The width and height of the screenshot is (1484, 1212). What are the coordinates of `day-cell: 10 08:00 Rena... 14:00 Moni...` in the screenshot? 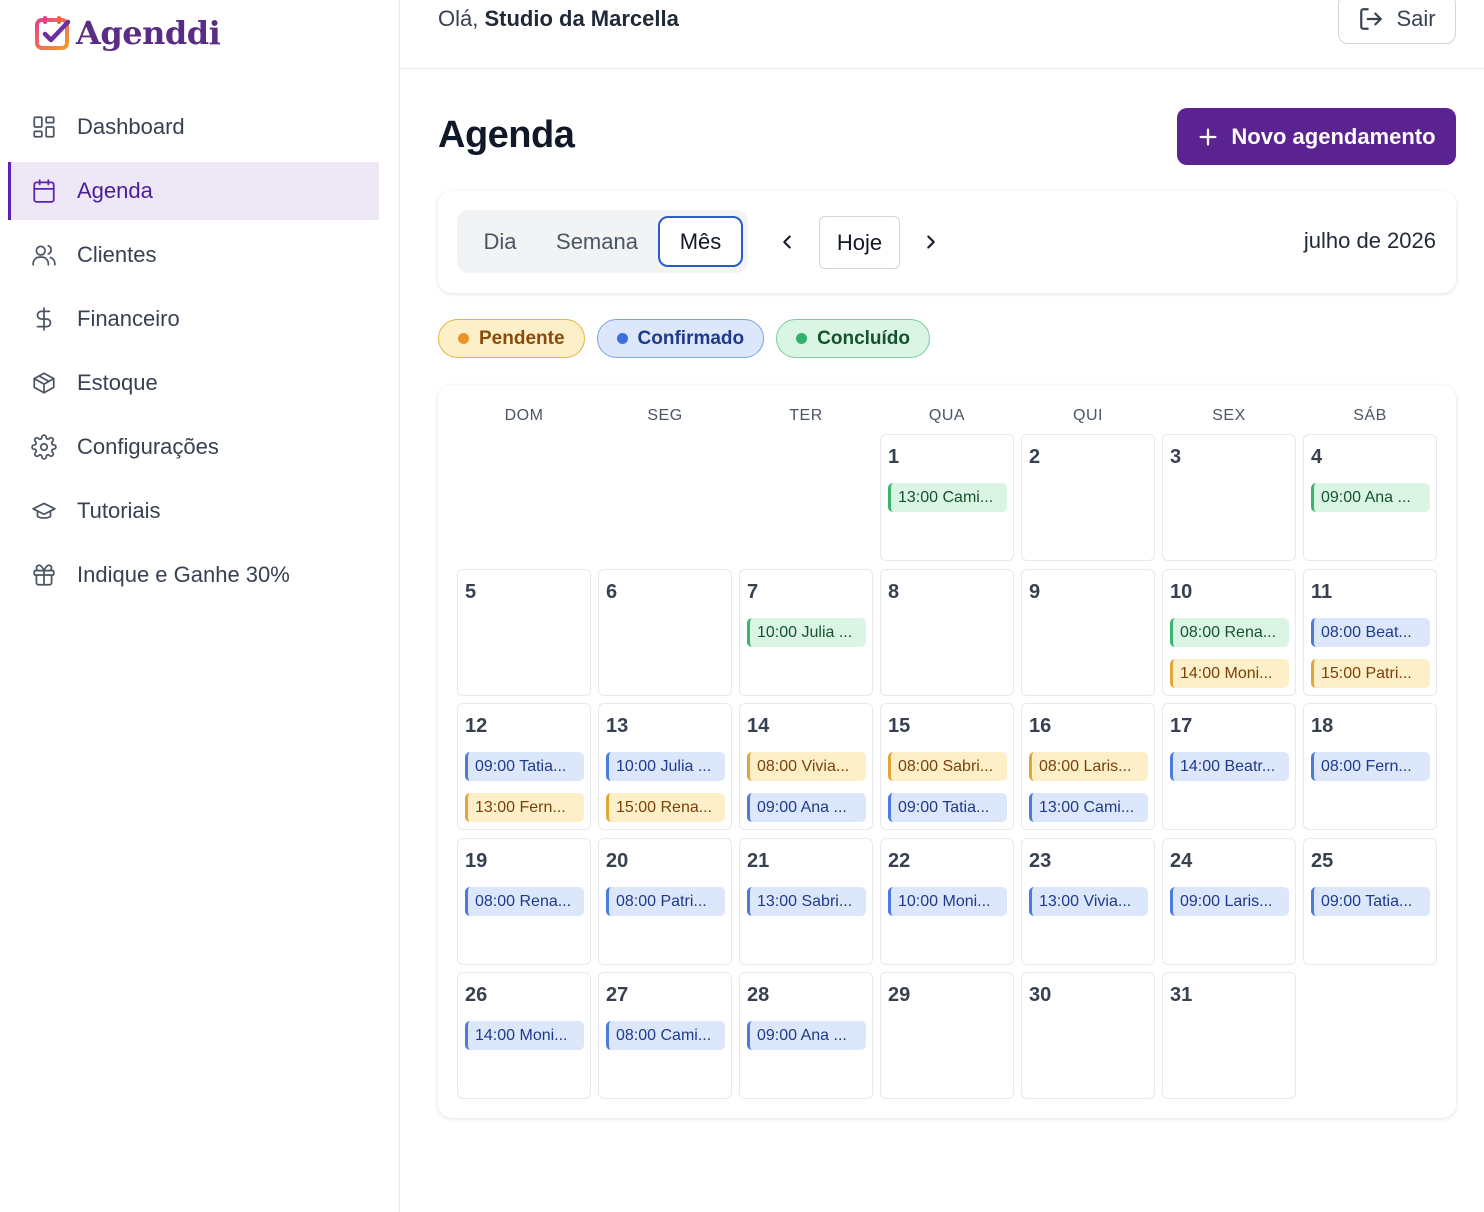 It's located at (1229, 632).